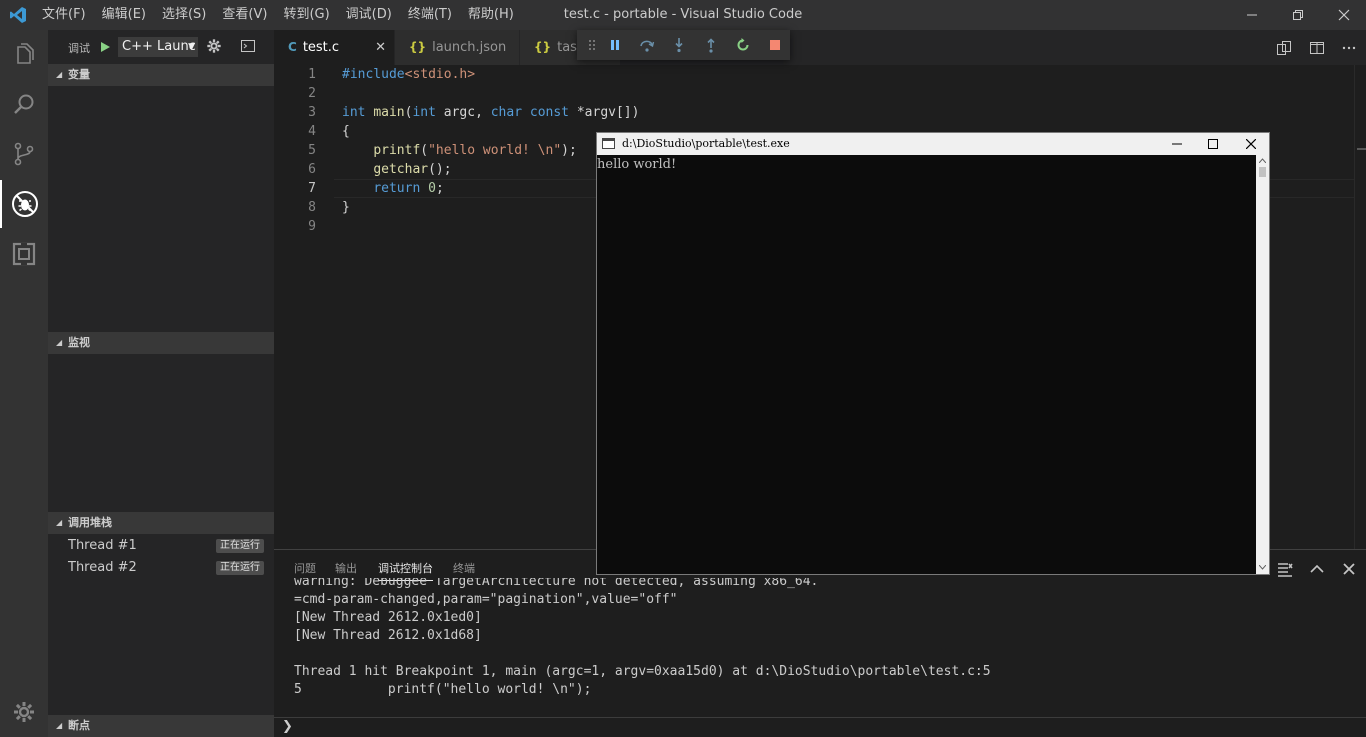  I want to click on start-debugging-button, so click(105, 47).